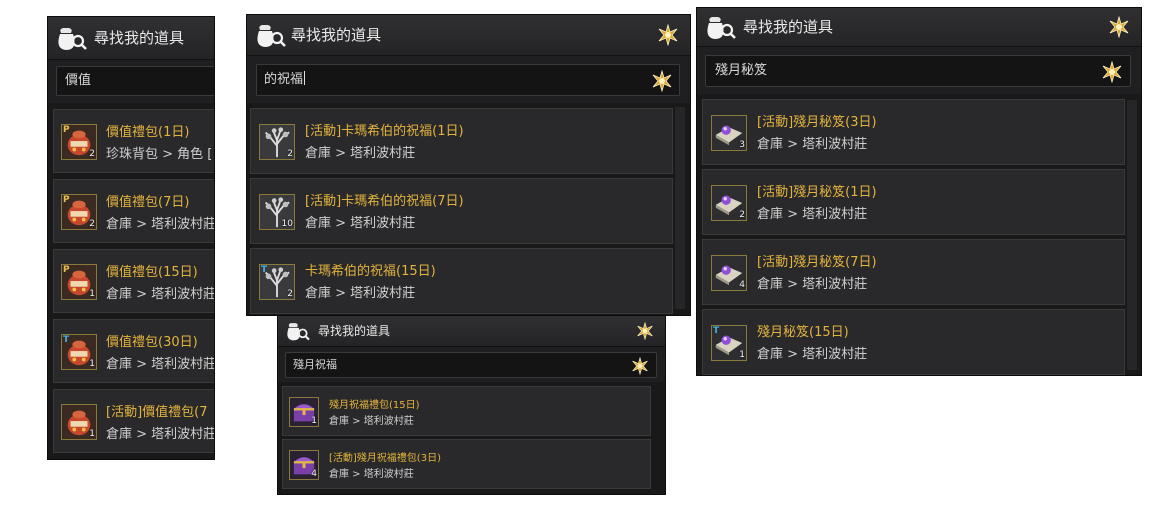 This screenshot has height=507, width=1150. Describe the element at coordinates (384, 131) in the screenshot. I see `item-name: [活動]卡瑪希伯的祝福(1日)` at that location.